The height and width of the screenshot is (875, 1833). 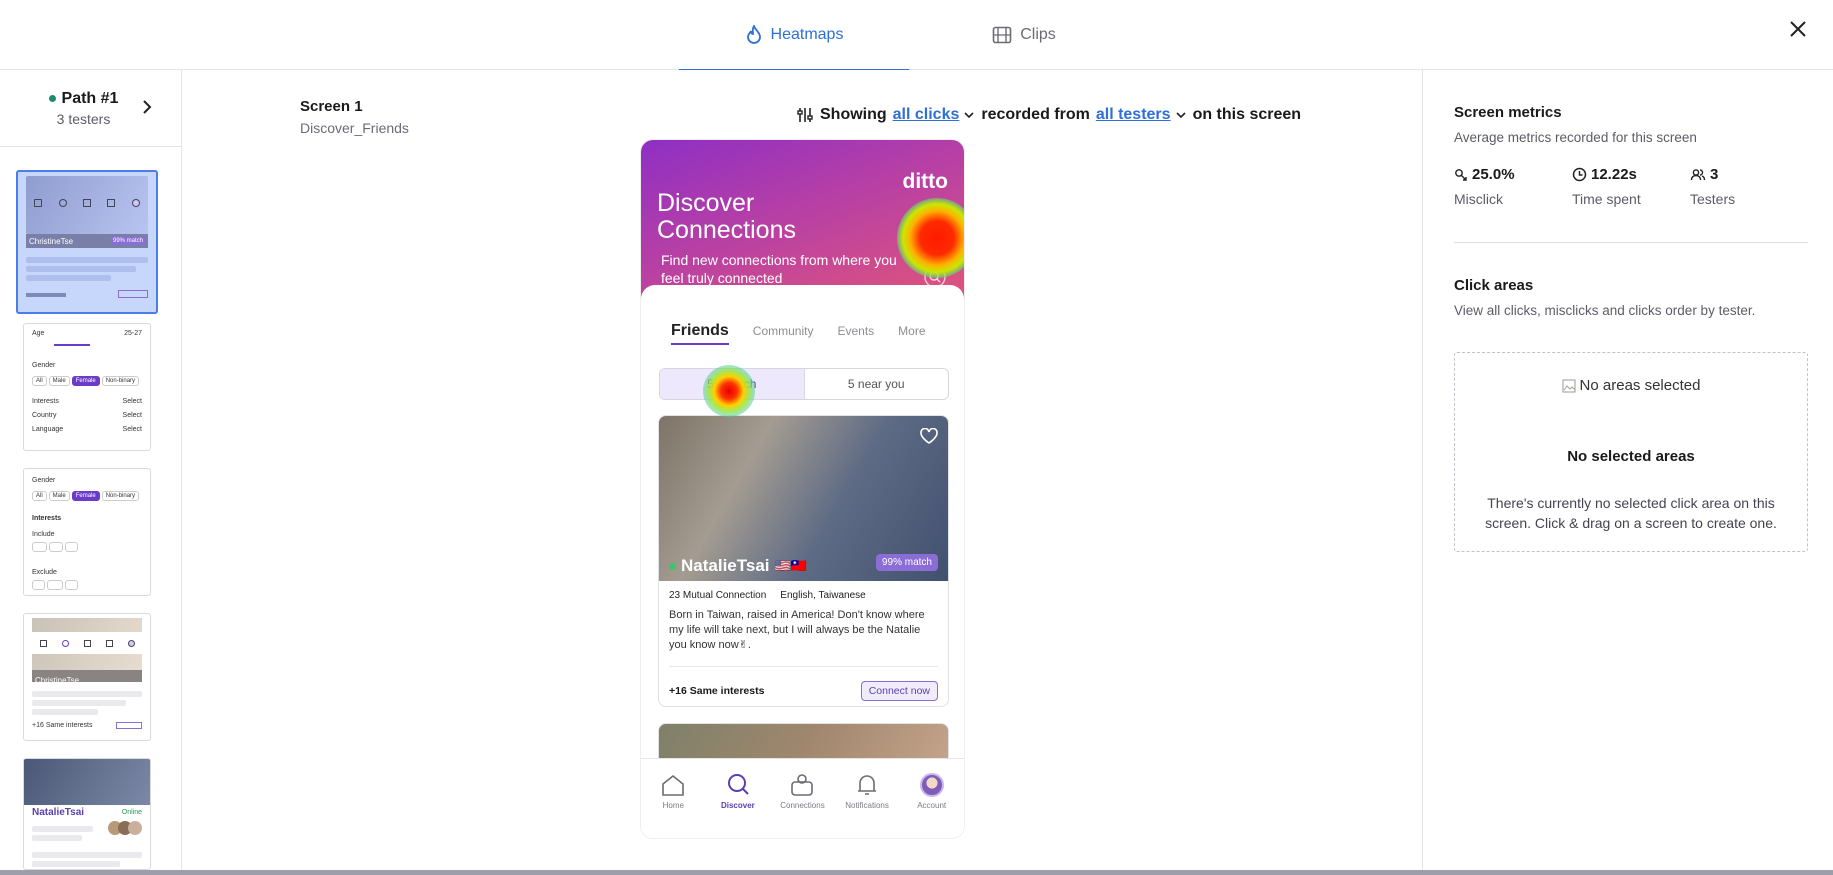 I want to click on online-dot, so click(x=672, y=566).